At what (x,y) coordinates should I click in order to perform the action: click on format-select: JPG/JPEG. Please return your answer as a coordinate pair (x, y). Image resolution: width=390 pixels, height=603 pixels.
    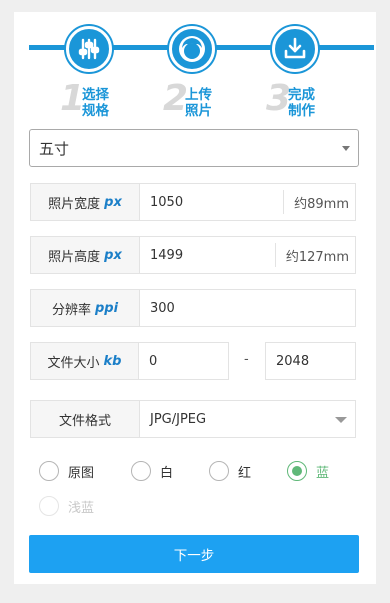
    Looking at the image, I should click on (247, 419).